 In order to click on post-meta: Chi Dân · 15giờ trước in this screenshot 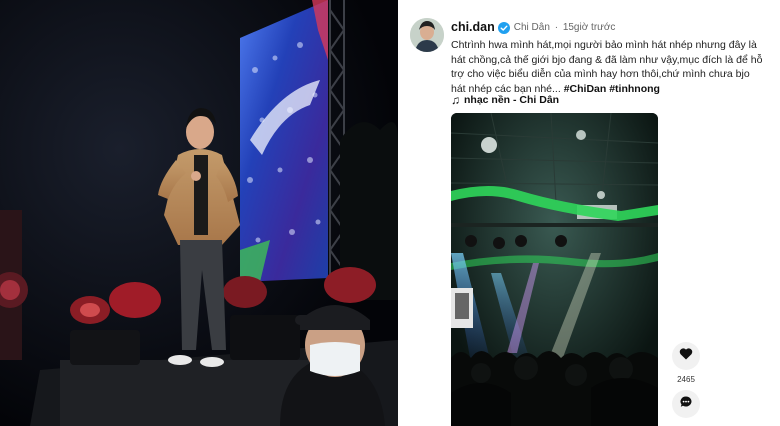, I will do `click(565, 27)`.